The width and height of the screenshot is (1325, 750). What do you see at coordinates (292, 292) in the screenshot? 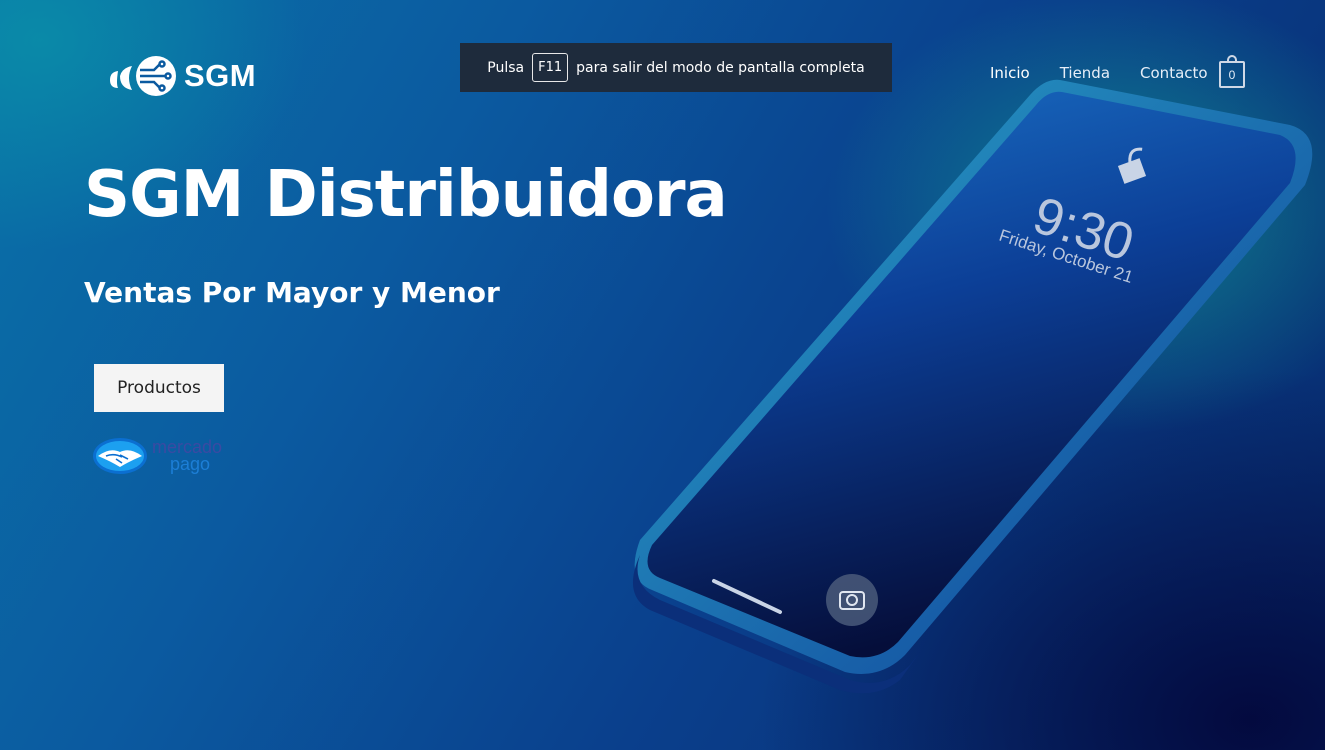
I see `hero-subtitle: Ventas Por Mayor y Menor` at bounding box center [292, 292].